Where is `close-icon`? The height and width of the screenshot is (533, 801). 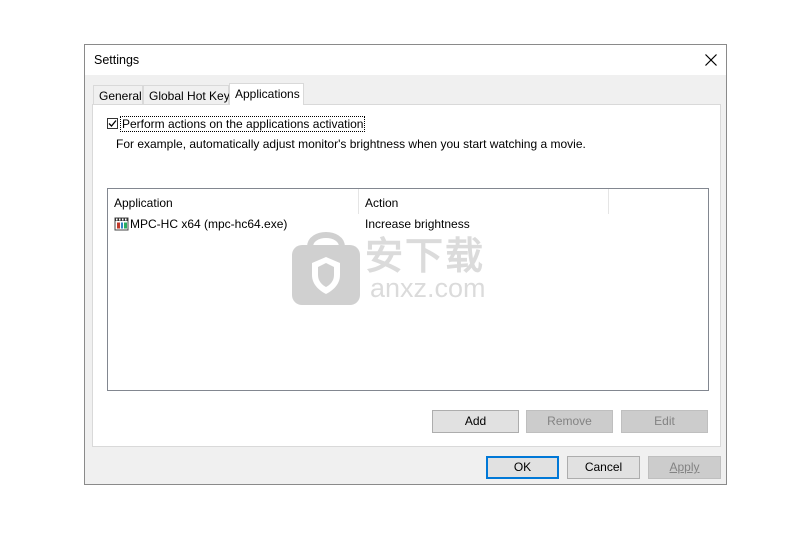 close-icon is located at coordinates (711, 60).